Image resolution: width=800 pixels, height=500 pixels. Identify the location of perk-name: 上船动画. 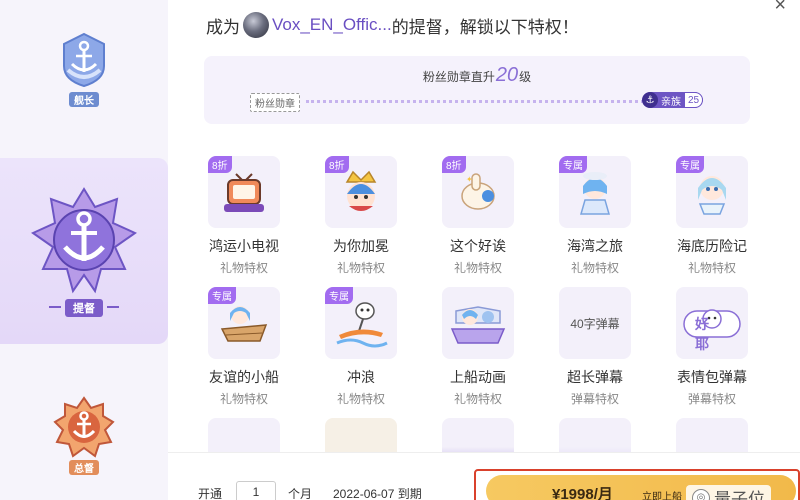
(478, 377).